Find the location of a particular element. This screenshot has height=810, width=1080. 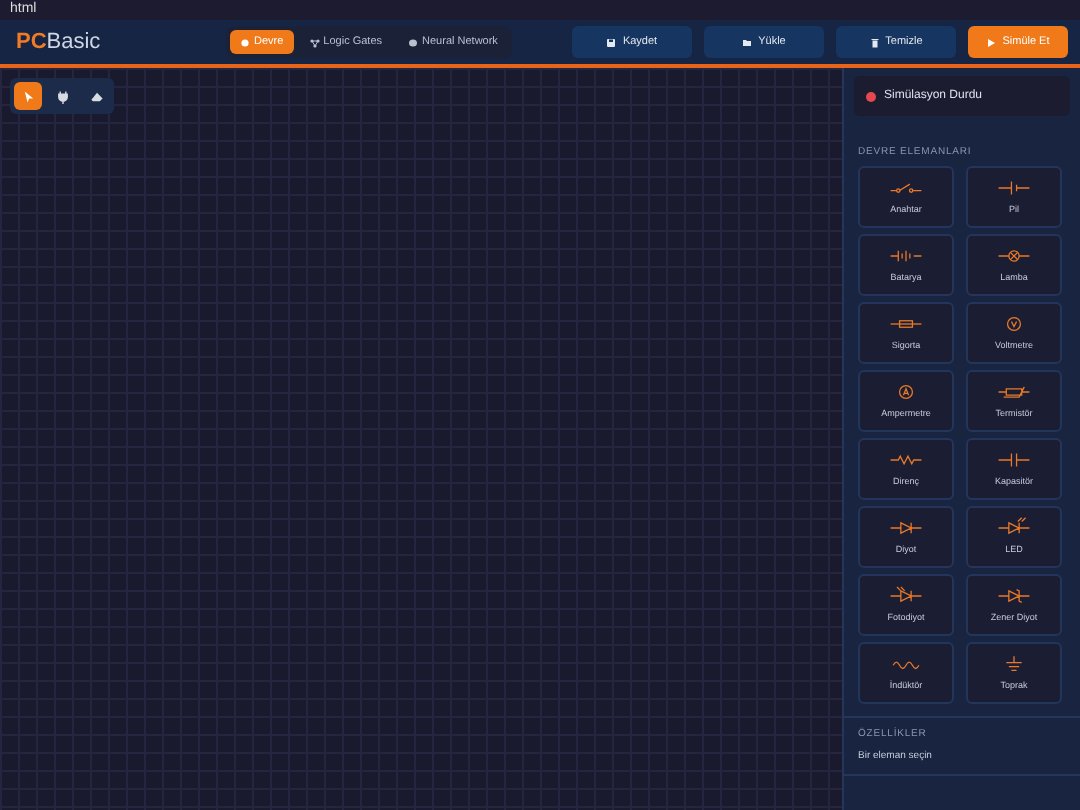

eraser-icon is located at coordinates (96, 96).